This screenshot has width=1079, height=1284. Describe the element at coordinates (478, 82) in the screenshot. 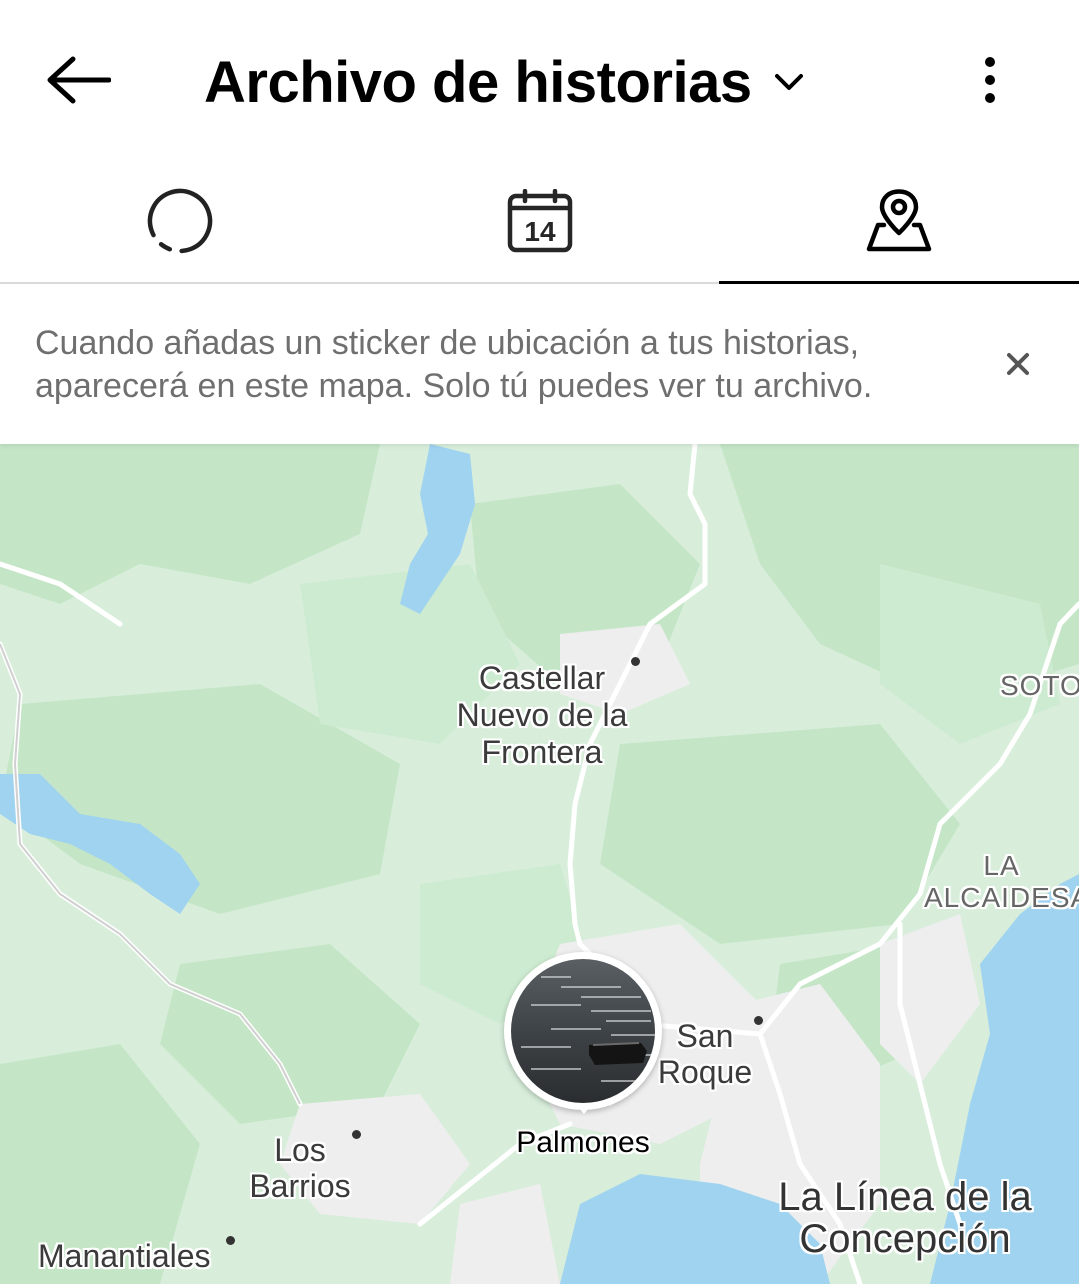

I see `page-title: Archivo de historias` at that location.